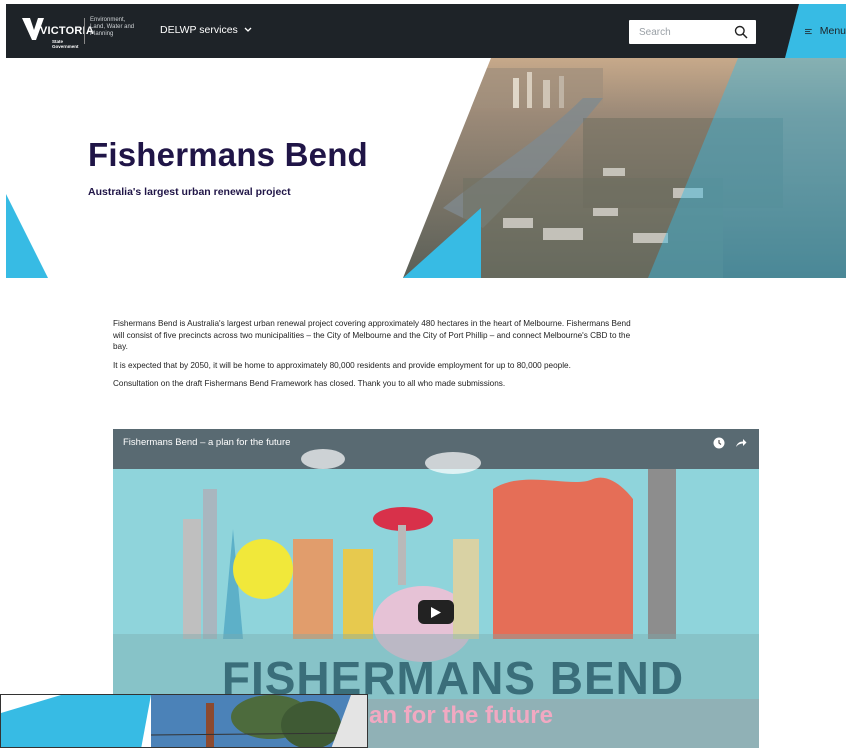 This screenshot has width=846, height=748. Describe the element at coordinates (248, 29) in the screenshot. I see `chevron-down-icon` at that location.